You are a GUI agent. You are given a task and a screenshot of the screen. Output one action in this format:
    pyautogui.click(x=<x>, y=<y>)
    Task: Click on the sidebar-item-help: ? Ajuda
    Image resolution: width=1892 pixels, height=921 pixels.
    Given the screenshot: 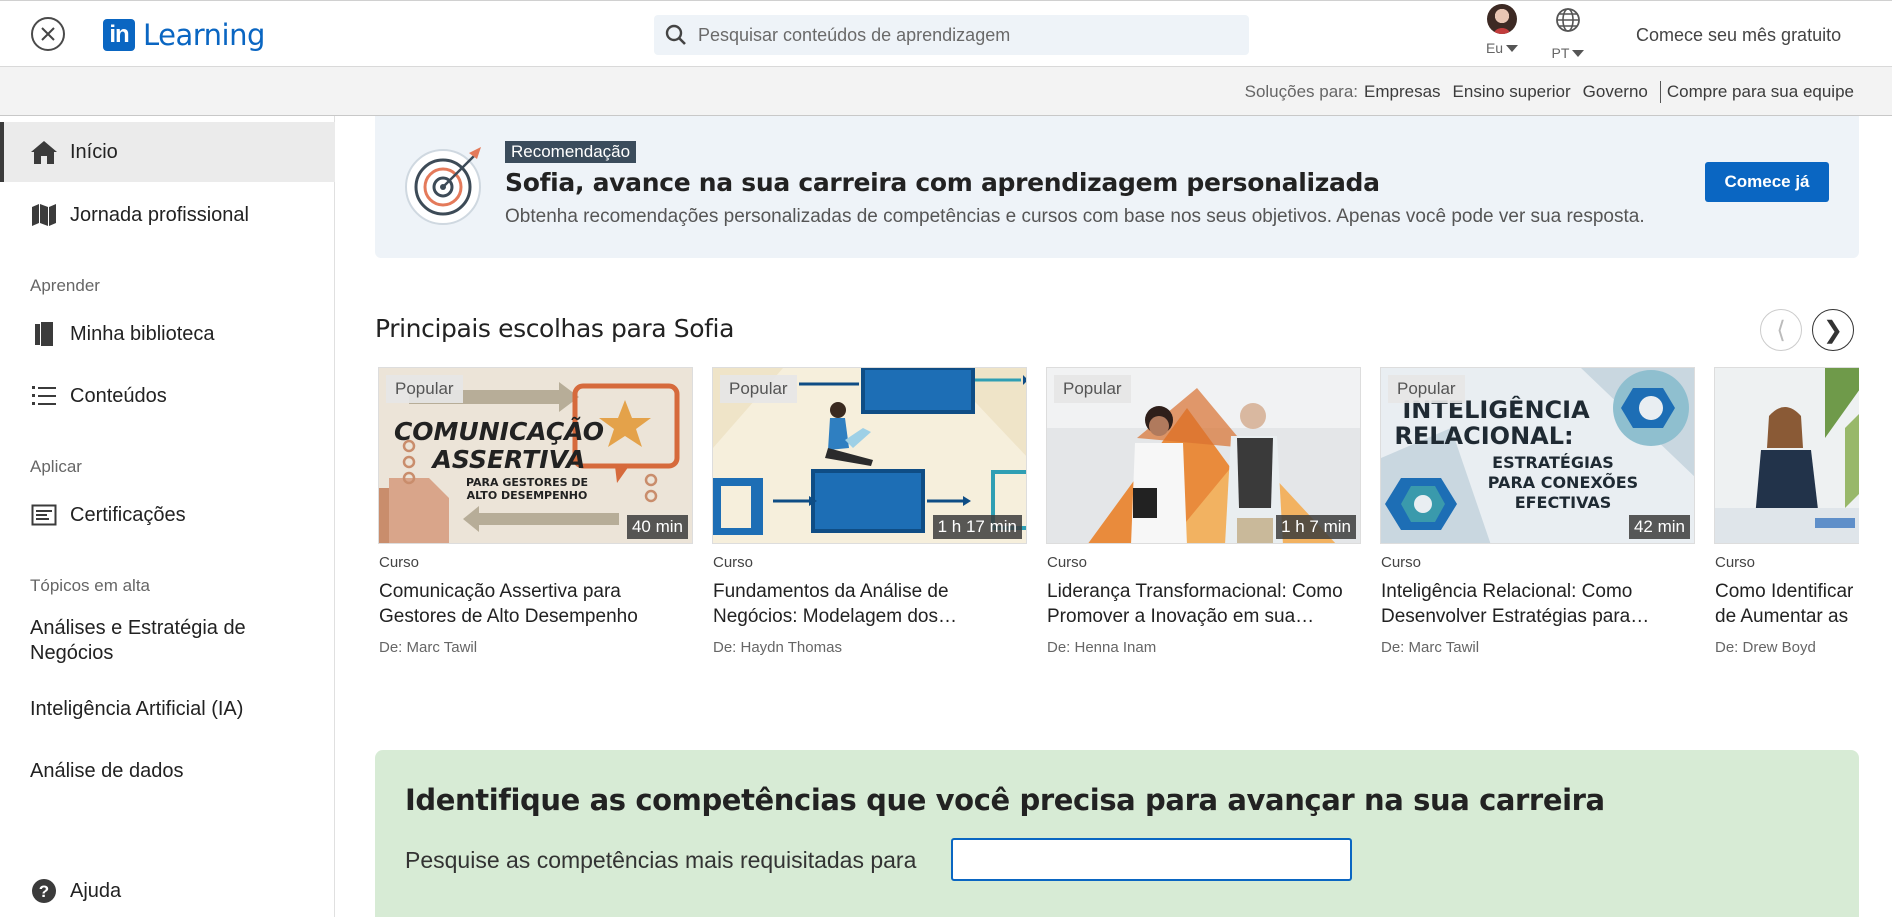 What is the action you would take?
    pyautogui.click(x=167, y=891)
    